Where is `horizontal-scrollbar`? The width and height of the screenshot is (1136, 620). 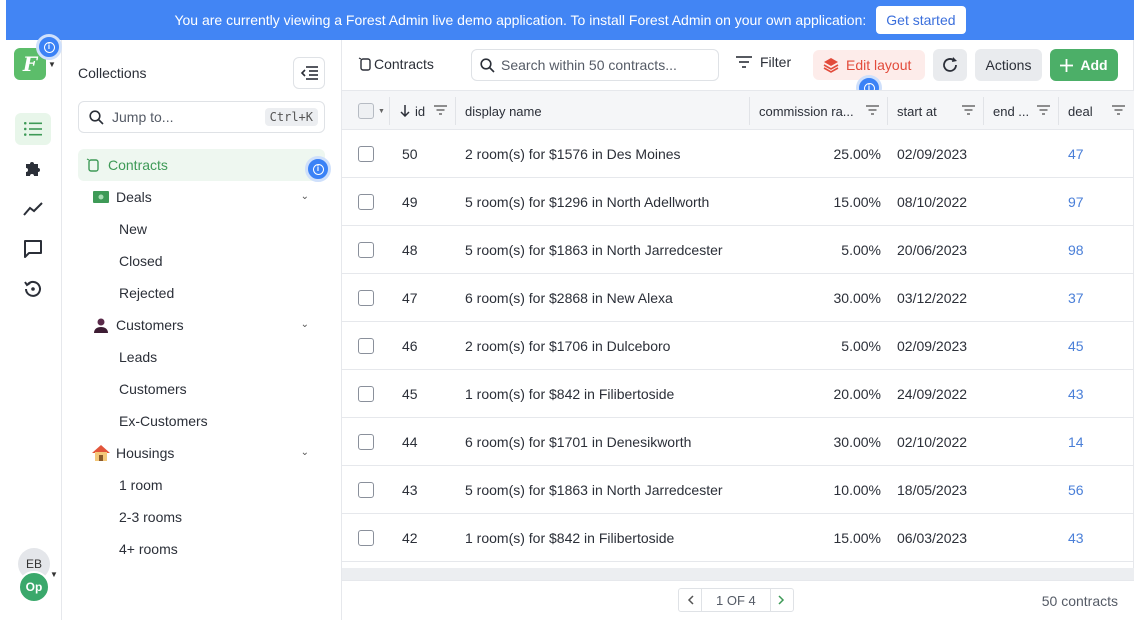
horizontal-scrollbar is located at coordinates (738, 574).